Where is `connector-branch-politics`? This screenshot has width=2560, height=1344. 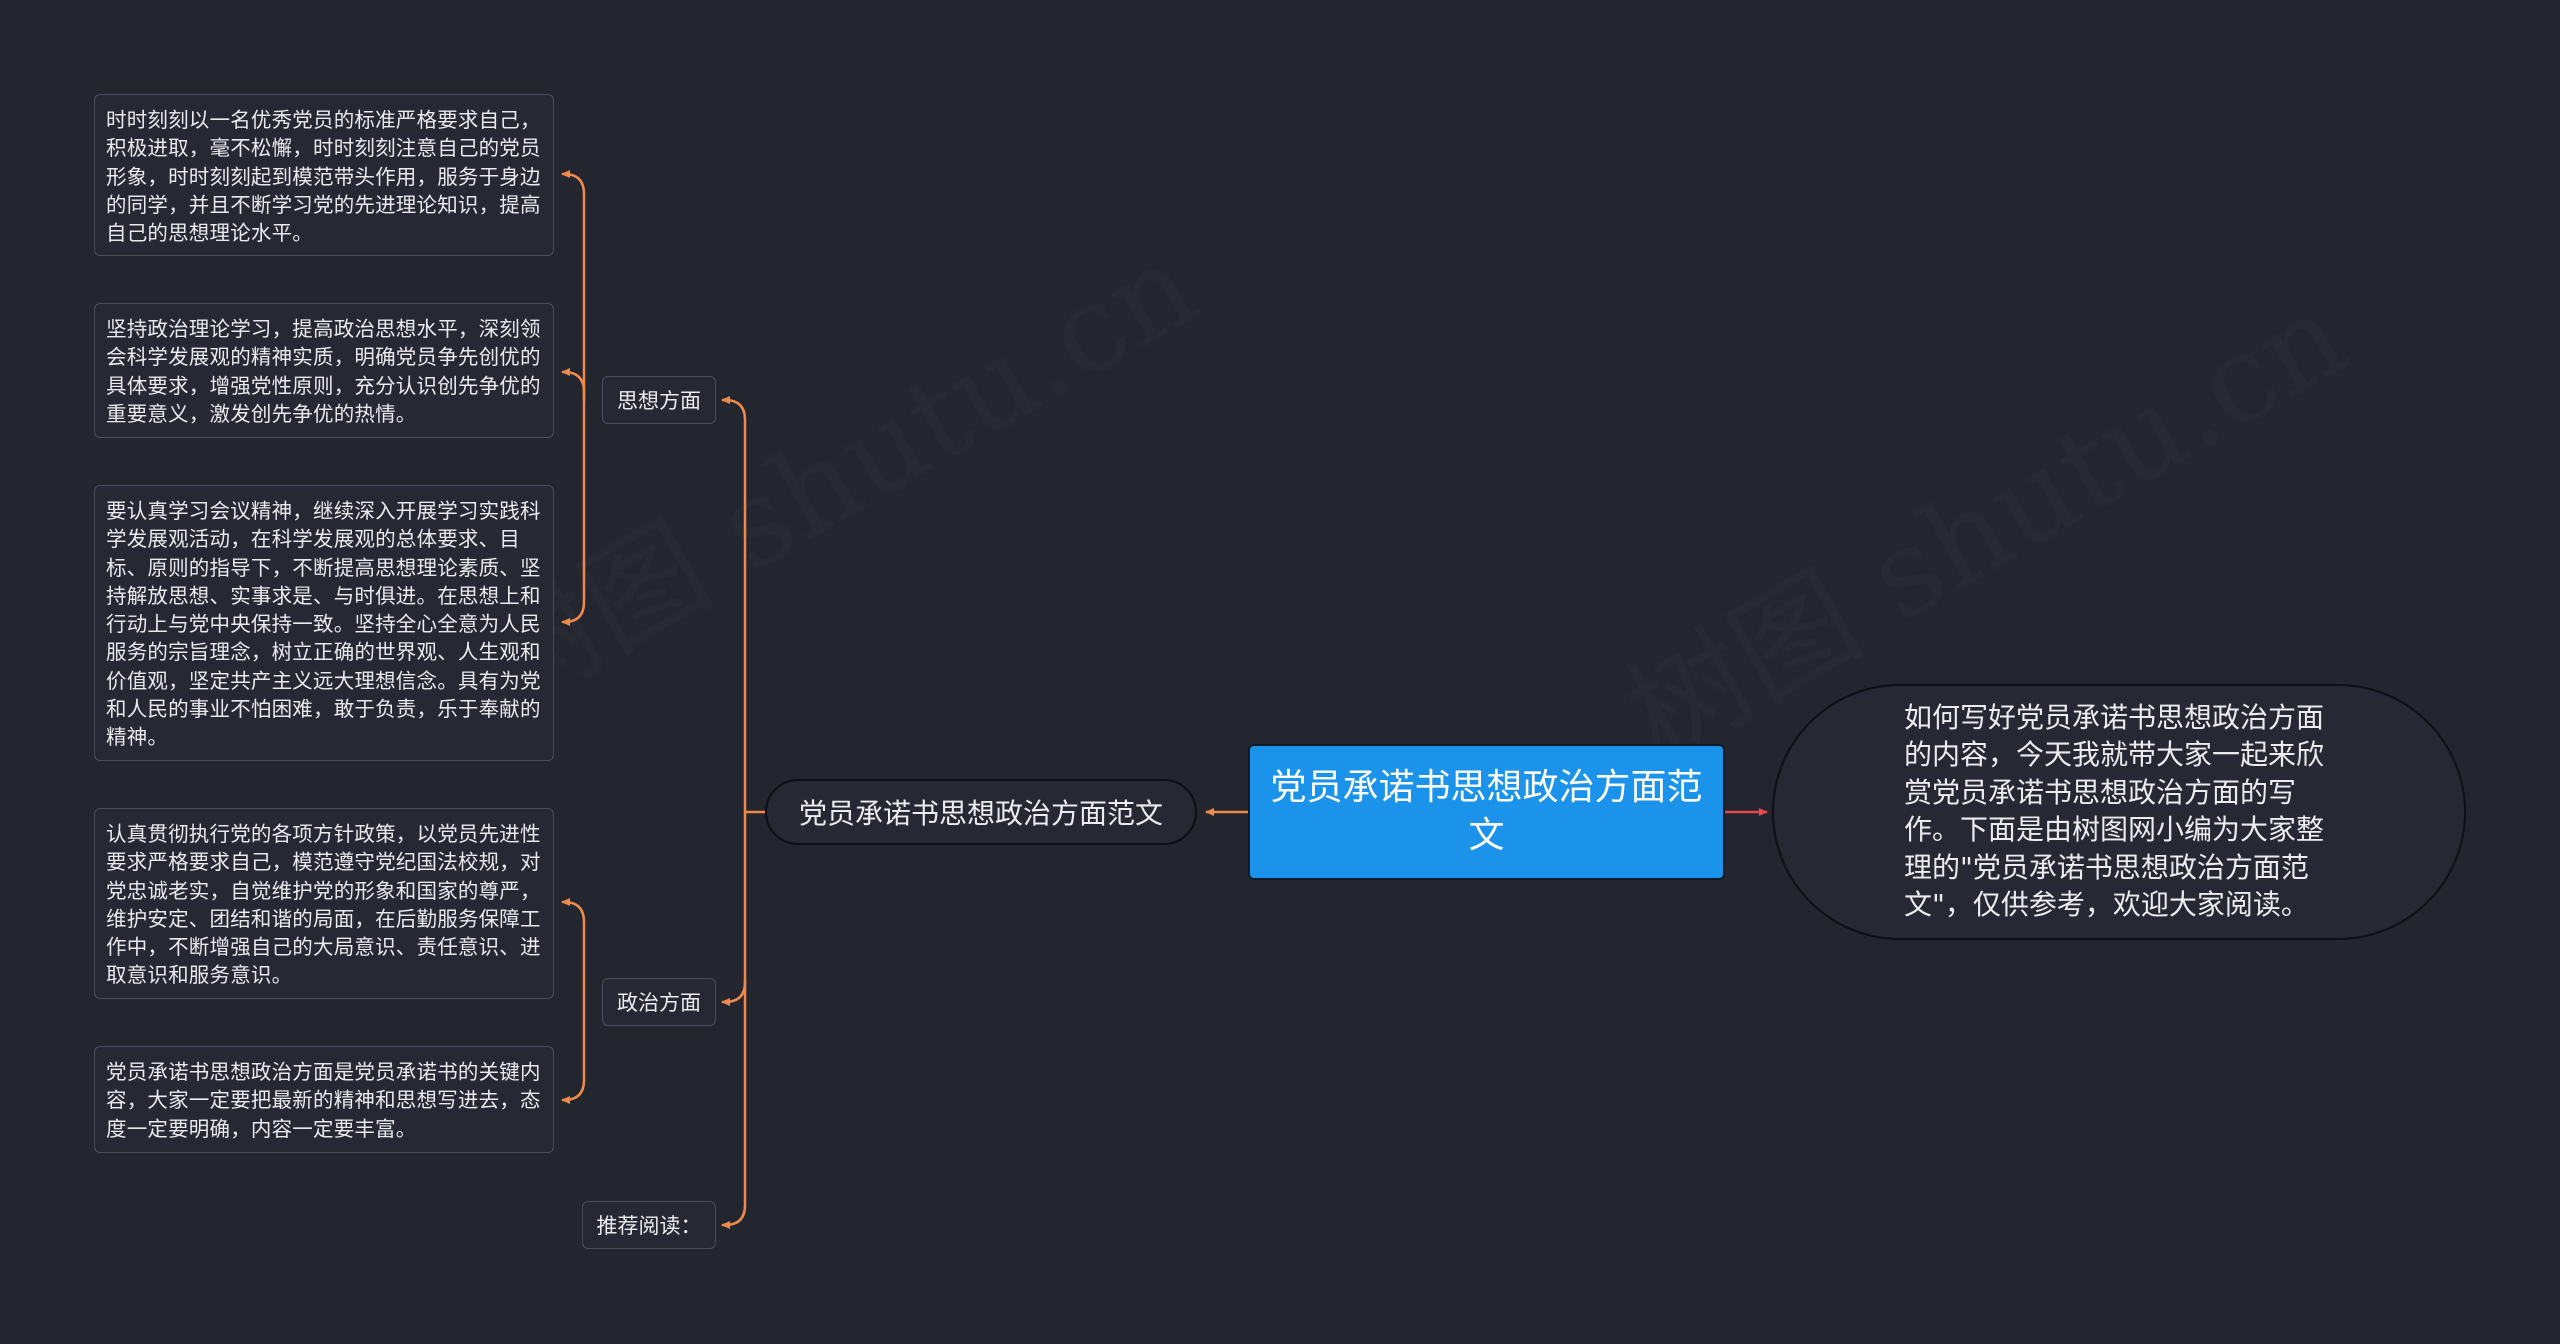 connector-branch-politics is located at coordinates (734, 909).